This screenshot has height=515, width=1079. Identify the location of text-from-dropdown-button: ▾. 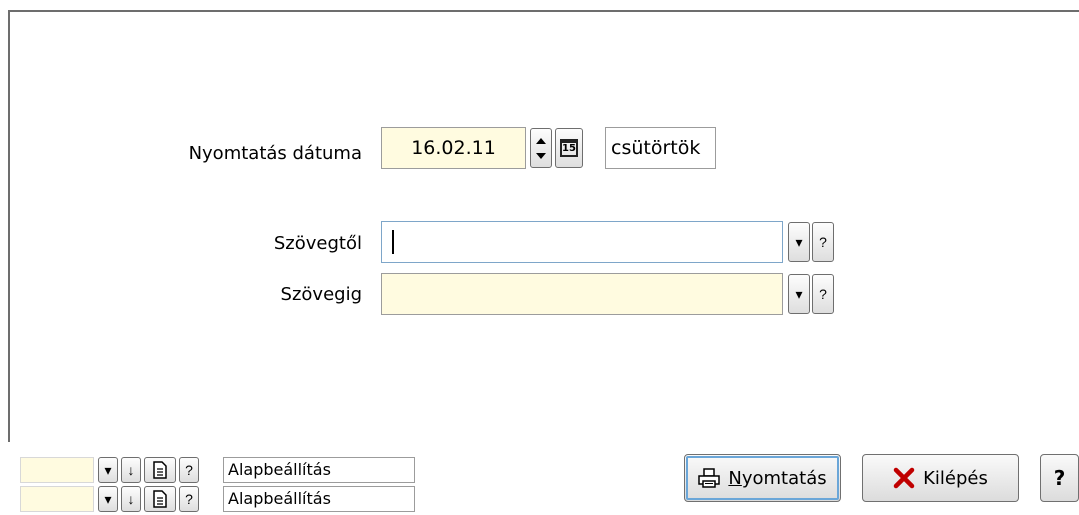
(799, 242).